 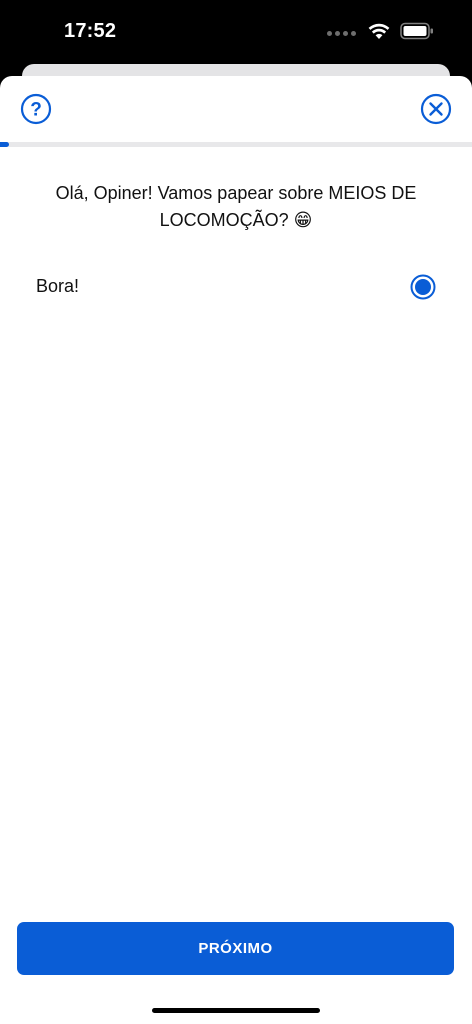 What do you see at coordinates (236, 1010) in the screenshot?
I see `home-indicator` at bounding box center [236, 1010].